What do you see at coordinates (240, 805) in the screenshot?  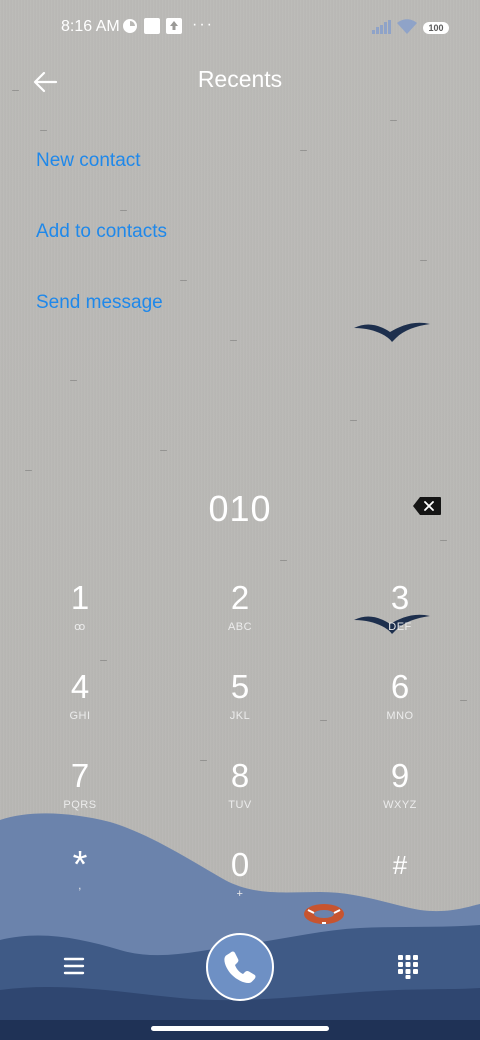 I see `key-letters: TUV` at bounding box center [240, 805].